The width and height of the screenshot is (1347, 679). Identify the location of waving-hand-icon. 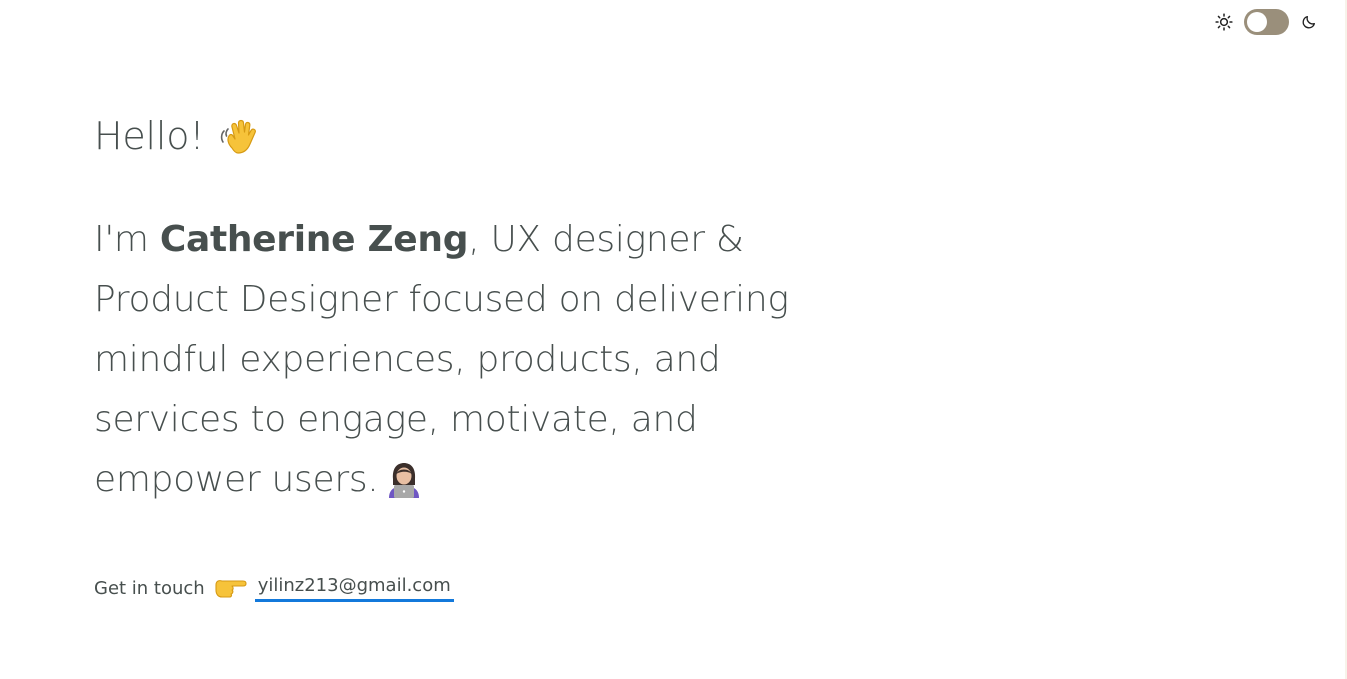
(240, 137).